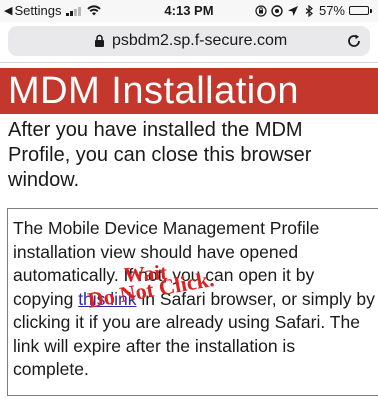 Image resolution: width=378 pixels, height=405 pixels. What do you see at coordinates (360, 10) in the screenshot?
I see `battery-icon` at bounding box center [360, 10].